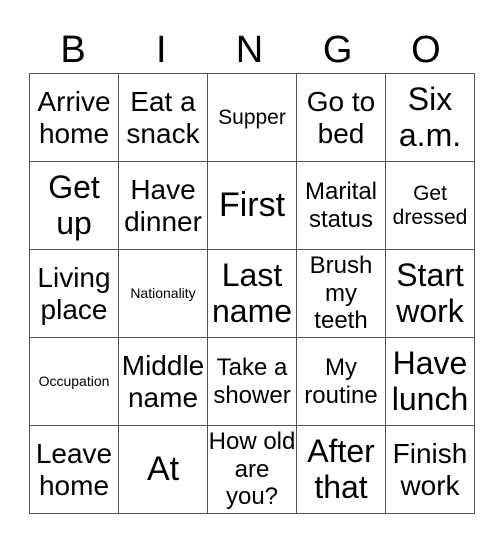  I want to click on cell-label: Six a.m., so click(430, 117).